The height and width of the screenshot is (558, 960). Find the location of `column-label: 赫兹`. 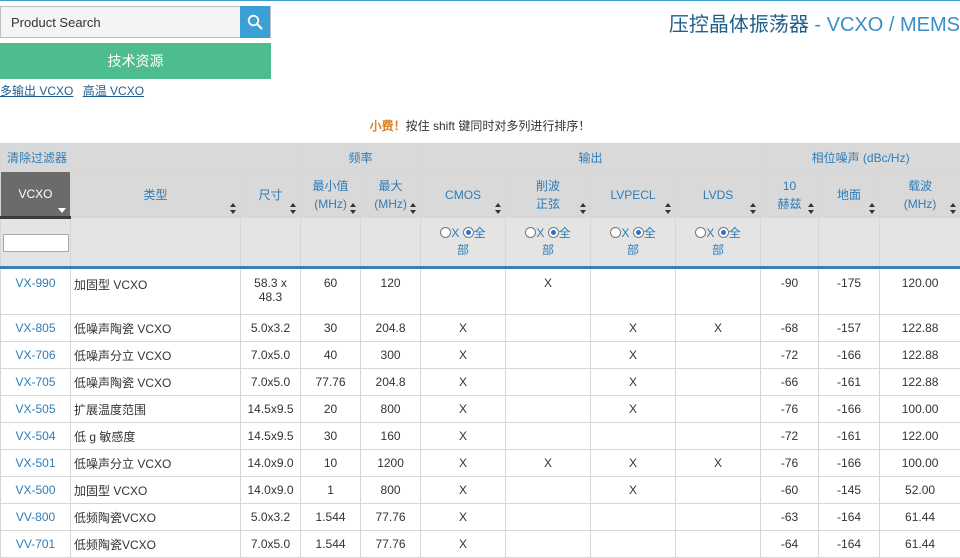

column-label: 赫兹 is located at coordinates (789, 203).